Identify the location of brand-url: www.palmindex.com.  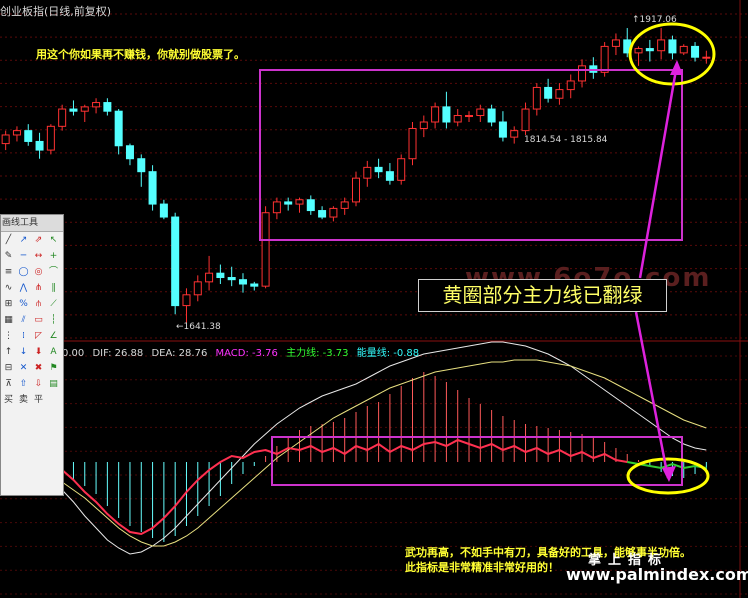
(657, 574).